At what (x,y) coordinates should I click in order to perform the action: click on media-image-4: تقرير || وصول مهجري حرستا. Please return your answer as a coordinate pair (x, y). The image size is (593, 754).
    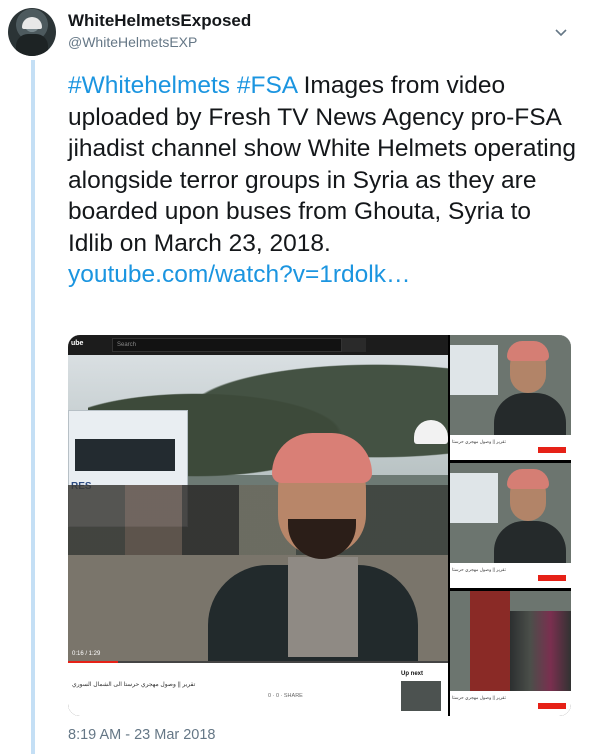
    Looking at the image, I should click on (510, 653).